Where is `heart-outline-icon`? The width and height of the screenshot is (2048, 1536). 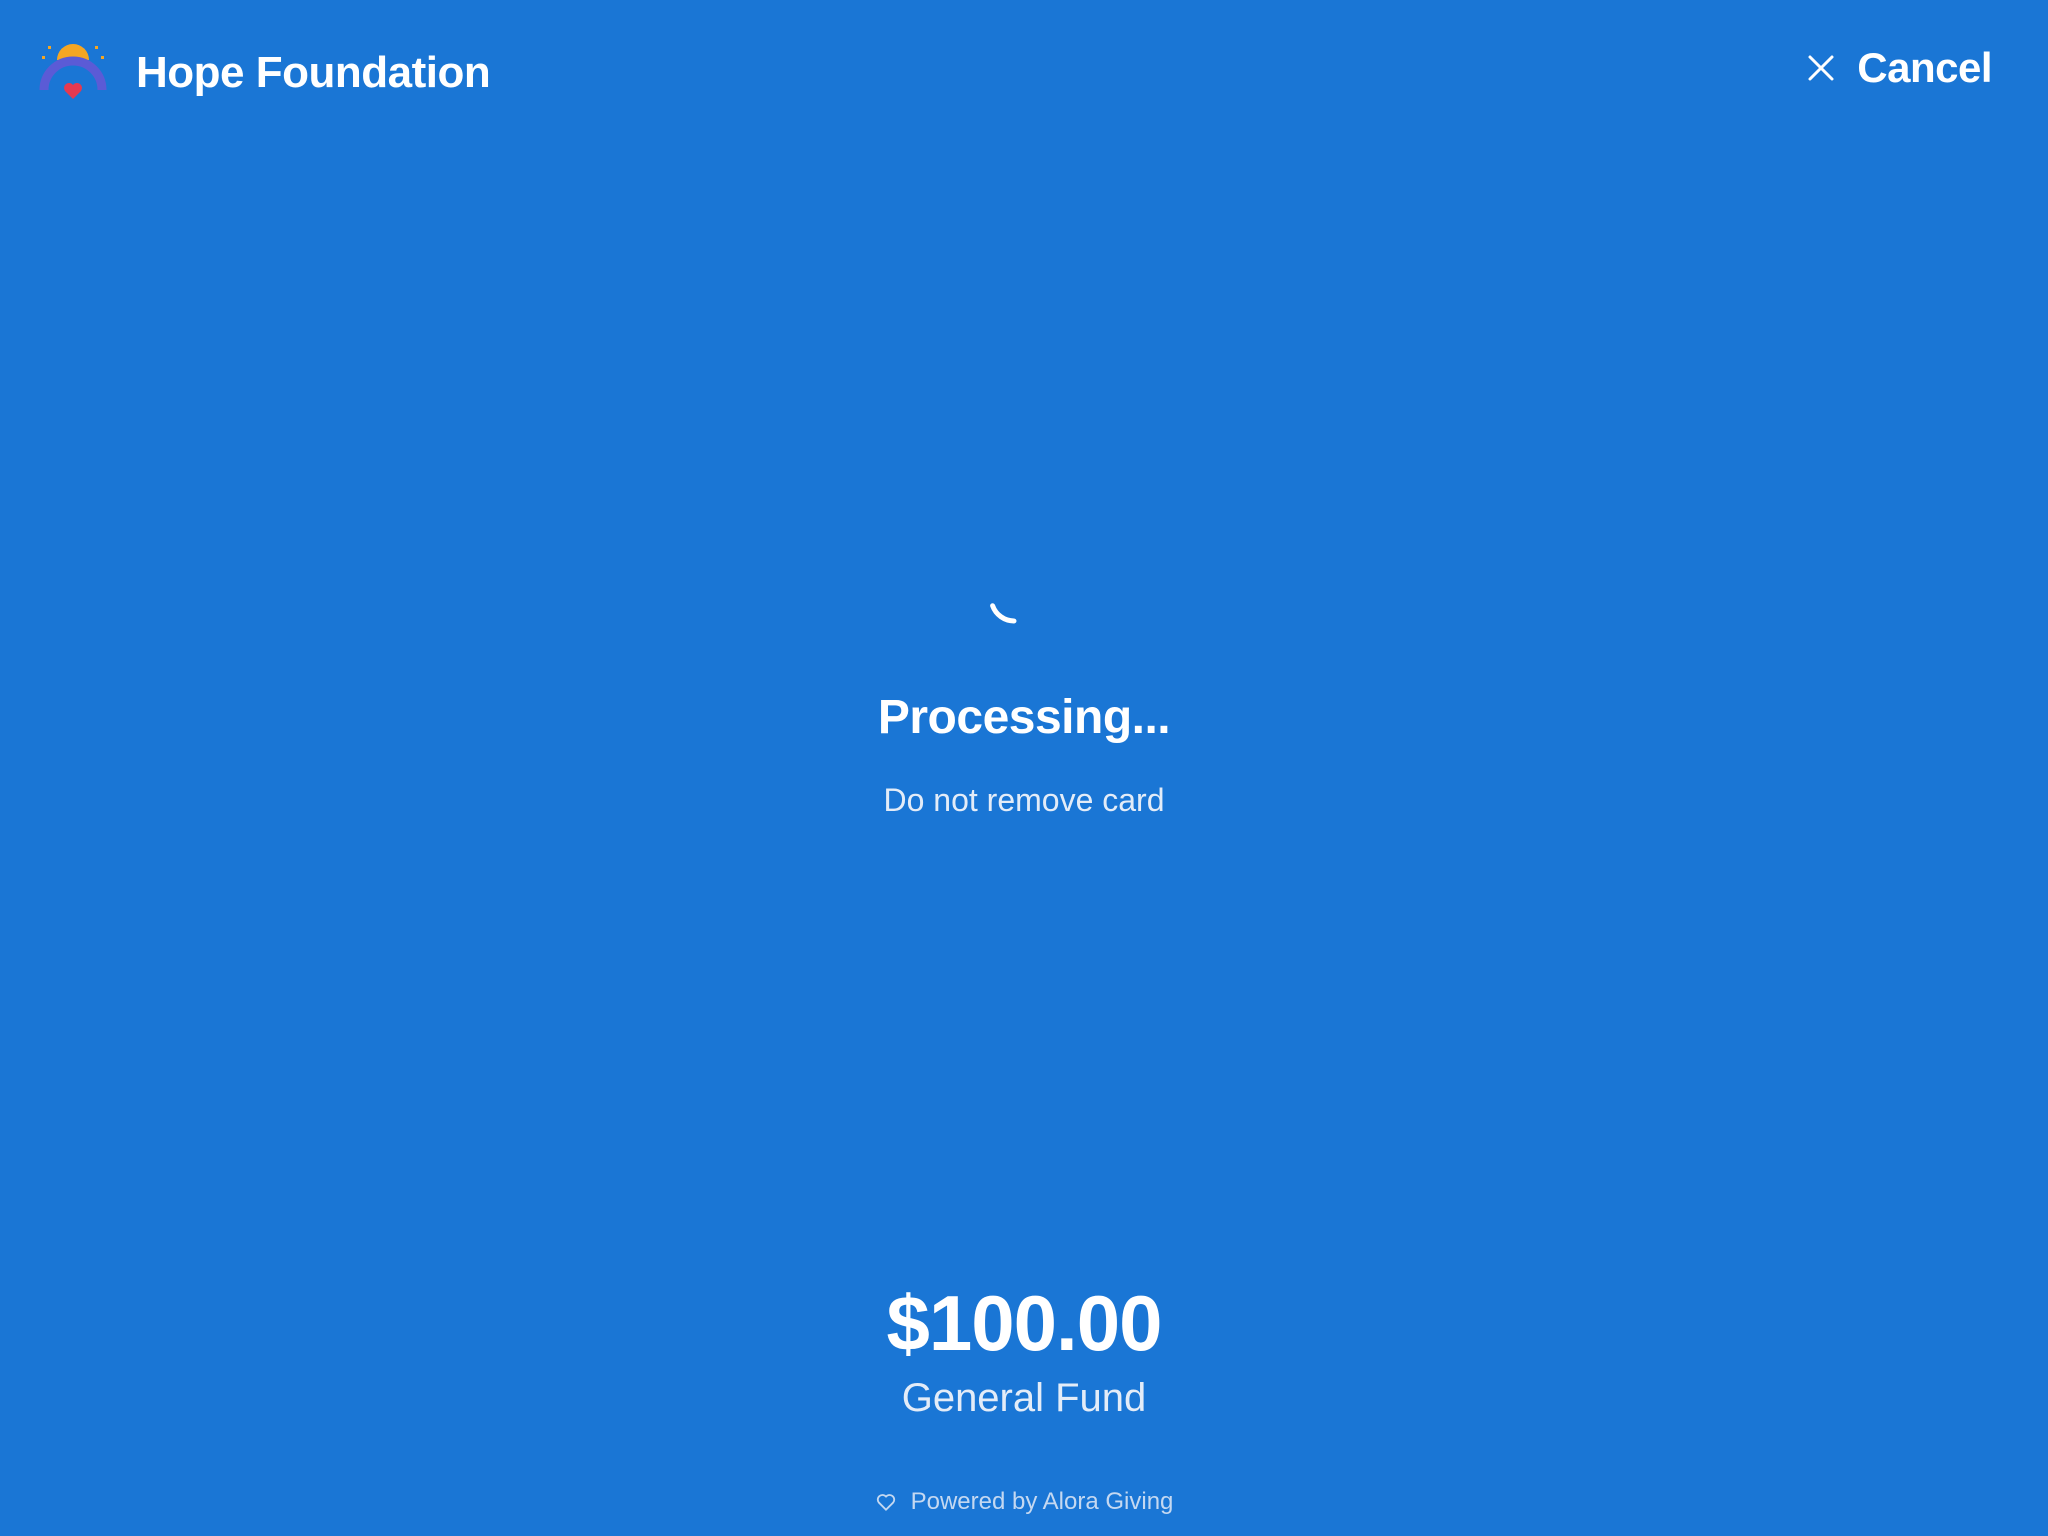
heart-outline-icon is located at coordinates (885, 1502).